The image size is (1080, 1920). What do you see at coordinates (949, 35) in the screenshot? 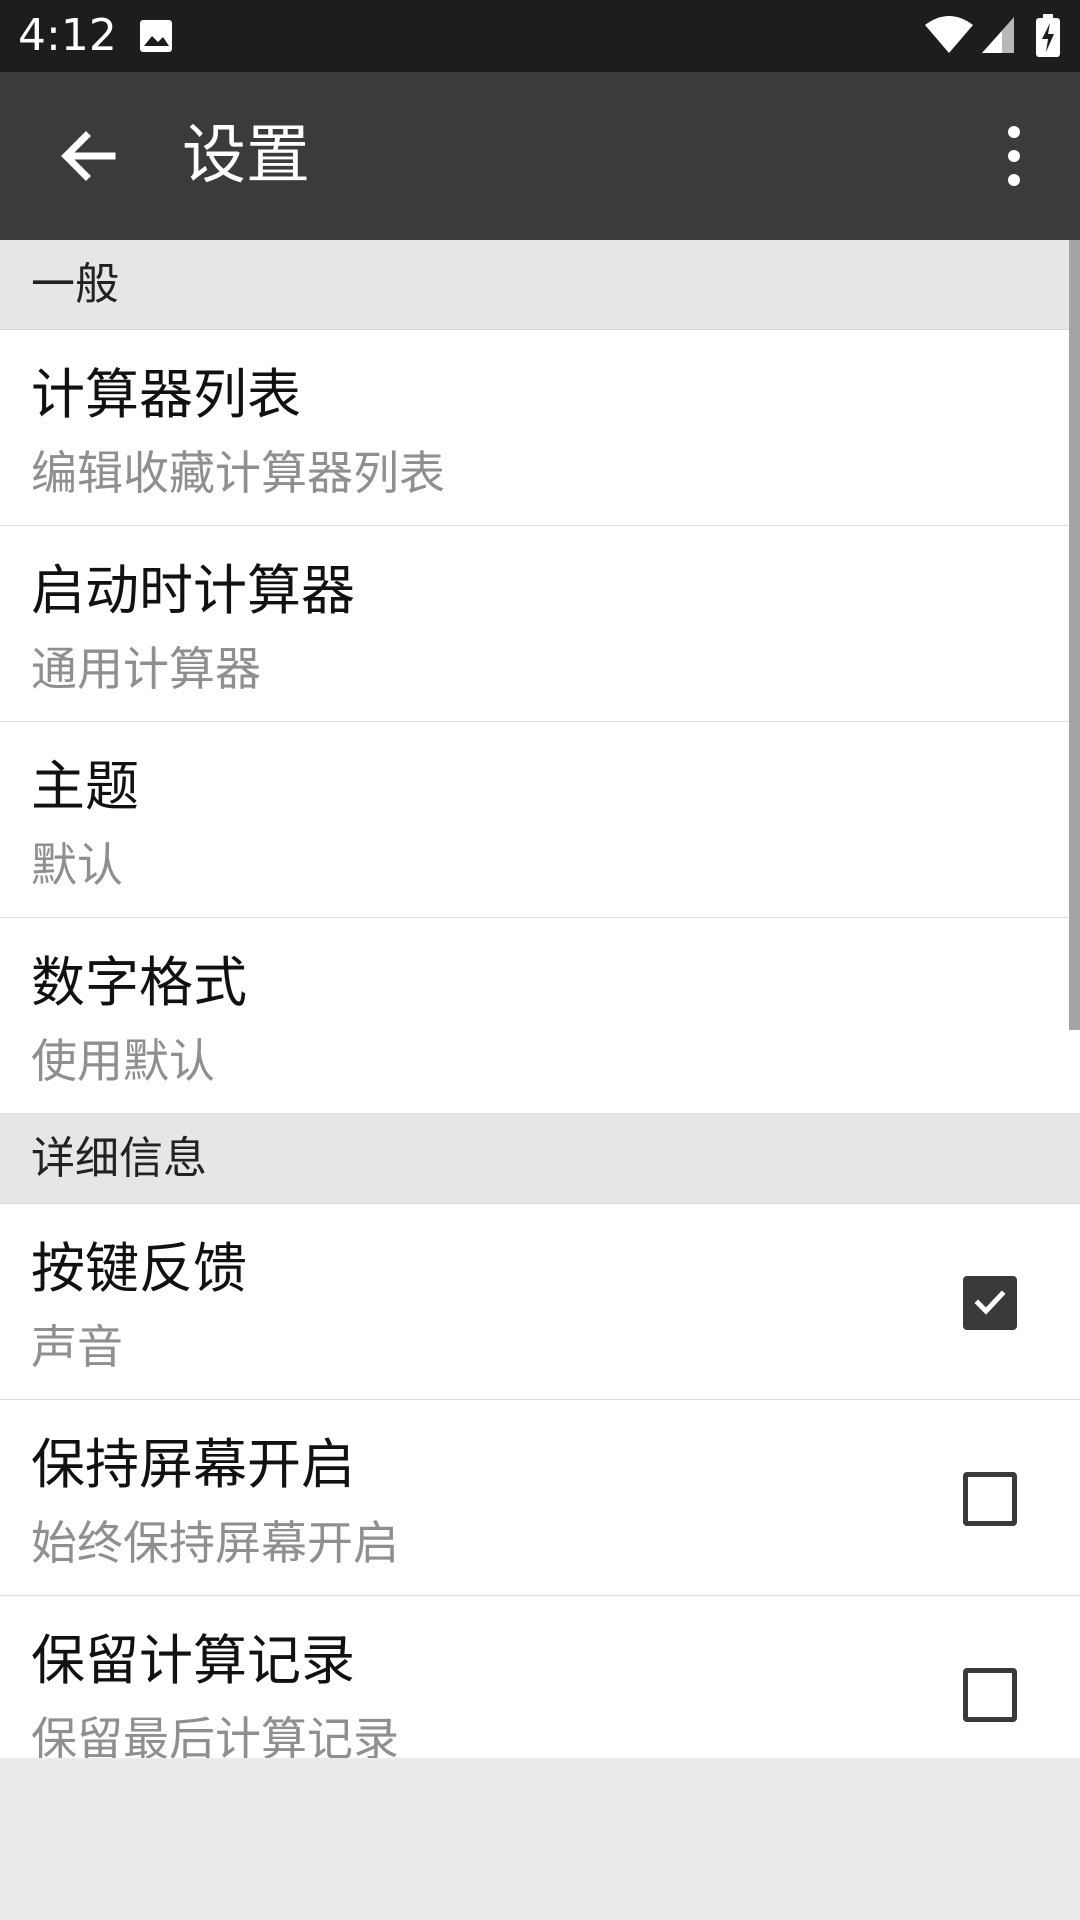
I see `wifi-icon` at bounding box center [949, 35].